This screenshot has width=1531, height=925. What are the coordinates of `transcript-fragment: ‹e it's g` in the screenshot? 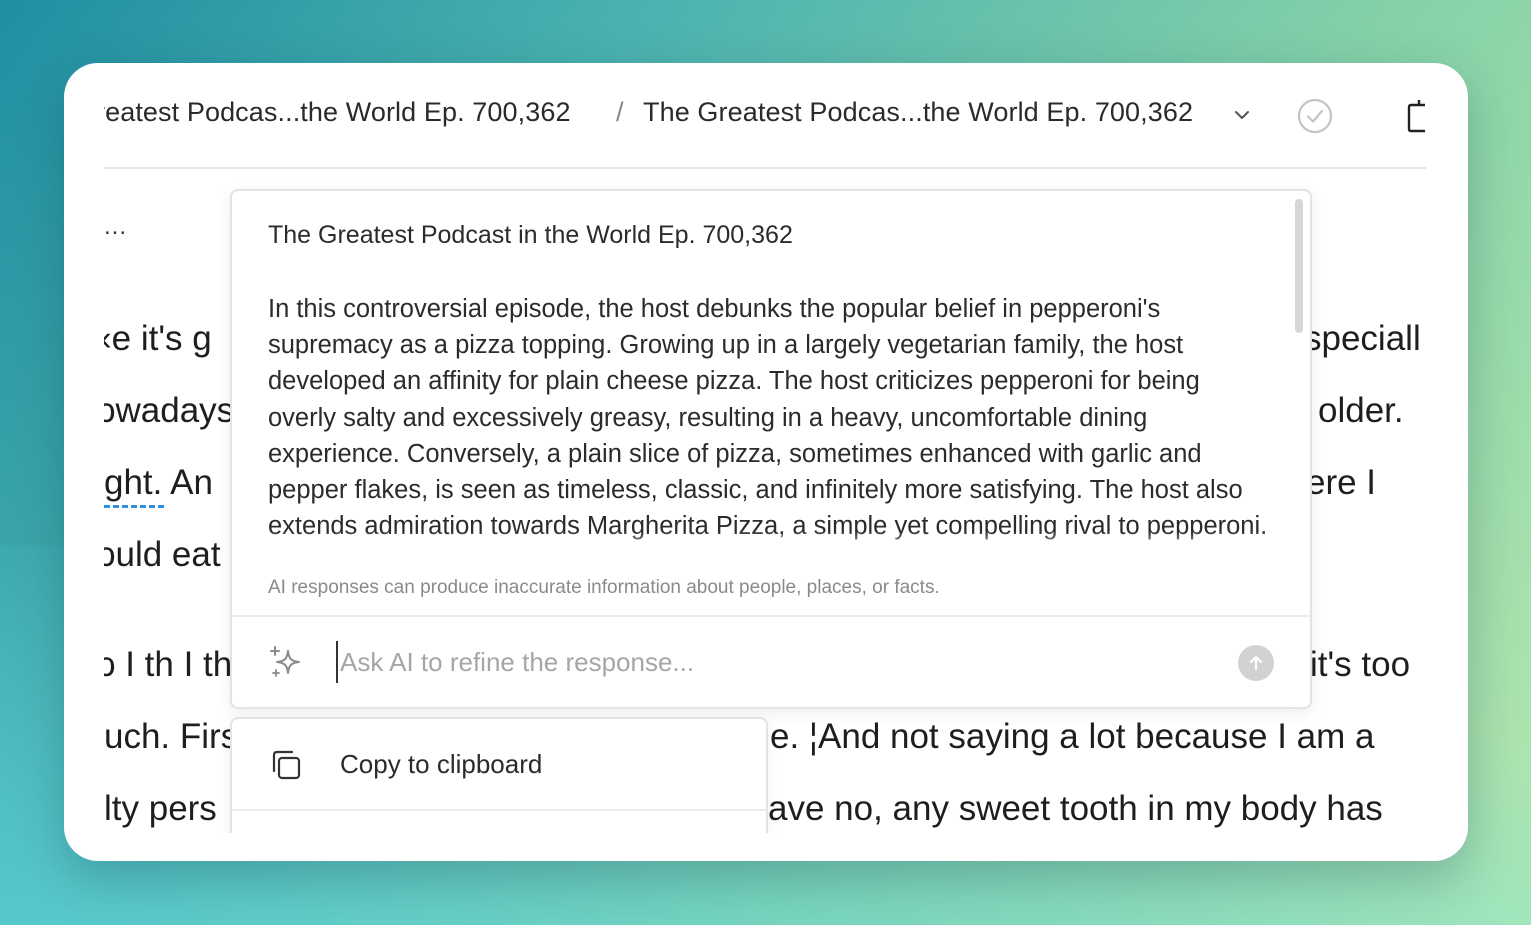 It's located at (158, 338).